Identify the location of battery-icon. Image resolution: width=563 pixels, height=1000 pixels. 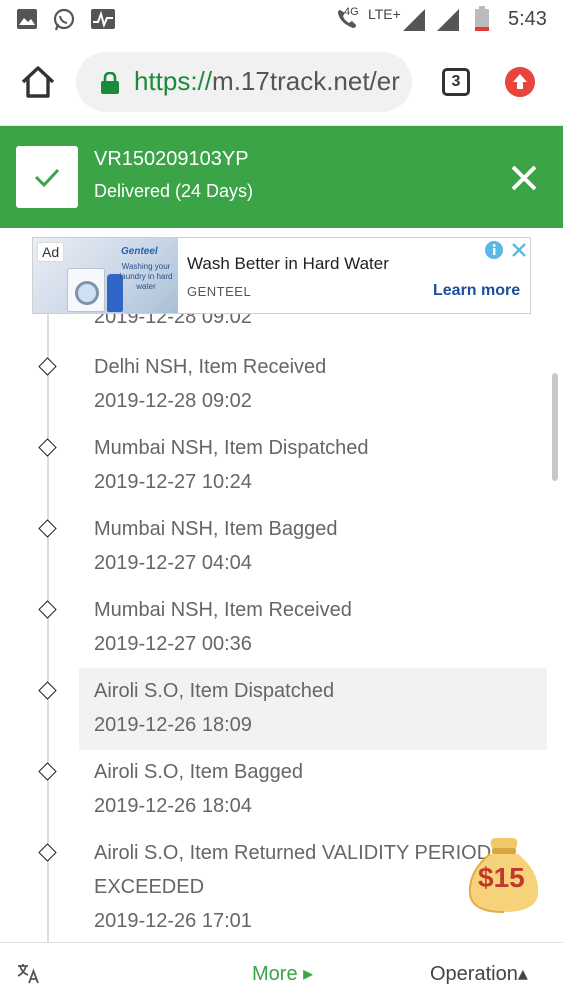
(482, 18).